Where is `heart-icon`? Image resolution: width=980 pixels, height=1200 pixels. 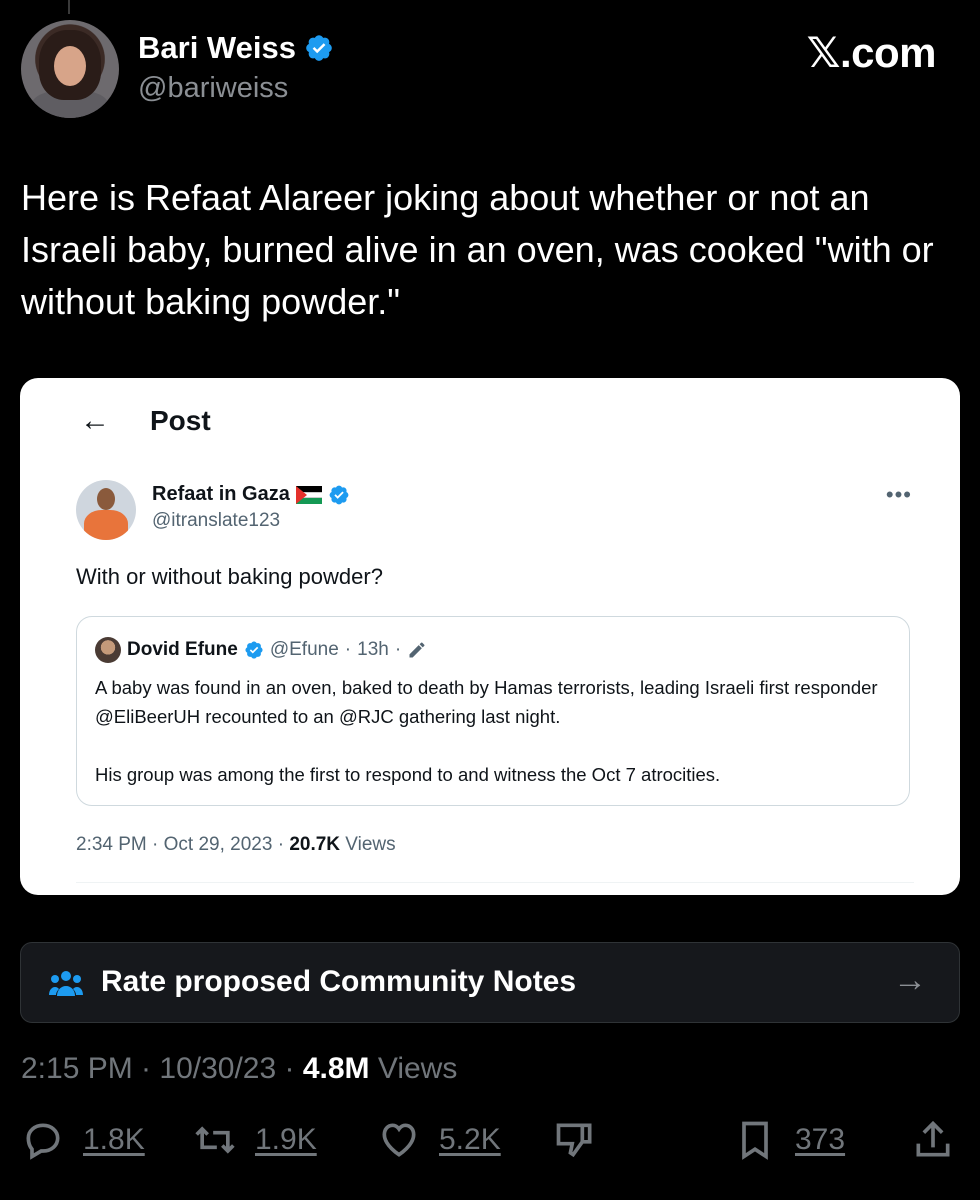 heart-icon is located at coordinates (399, 1140).